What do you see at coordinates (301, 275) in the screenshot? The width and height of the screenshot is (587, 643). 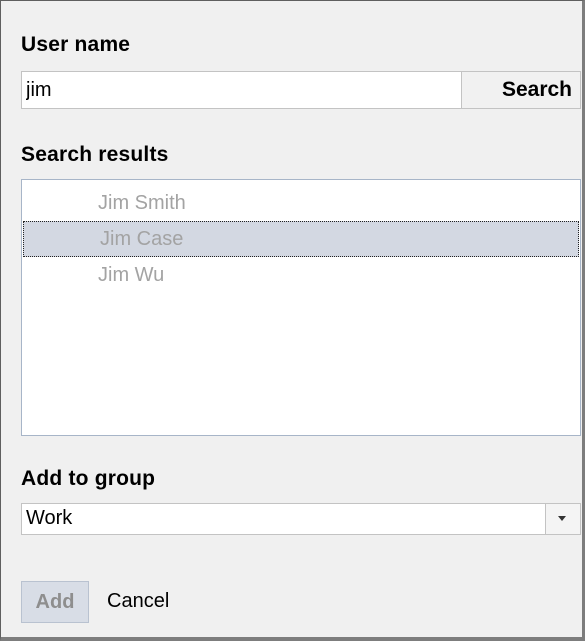 I see `result-item: Jim Wu` at bounding box center [301, 275].